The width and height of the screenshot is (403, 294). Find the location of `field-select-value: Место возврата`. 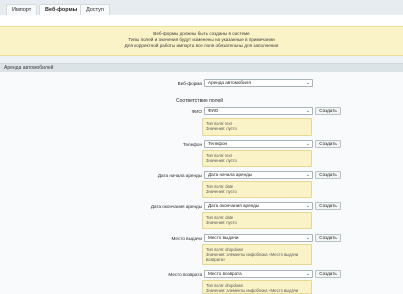

field-select-value: Место возврата is located at coordinates (225, 273).